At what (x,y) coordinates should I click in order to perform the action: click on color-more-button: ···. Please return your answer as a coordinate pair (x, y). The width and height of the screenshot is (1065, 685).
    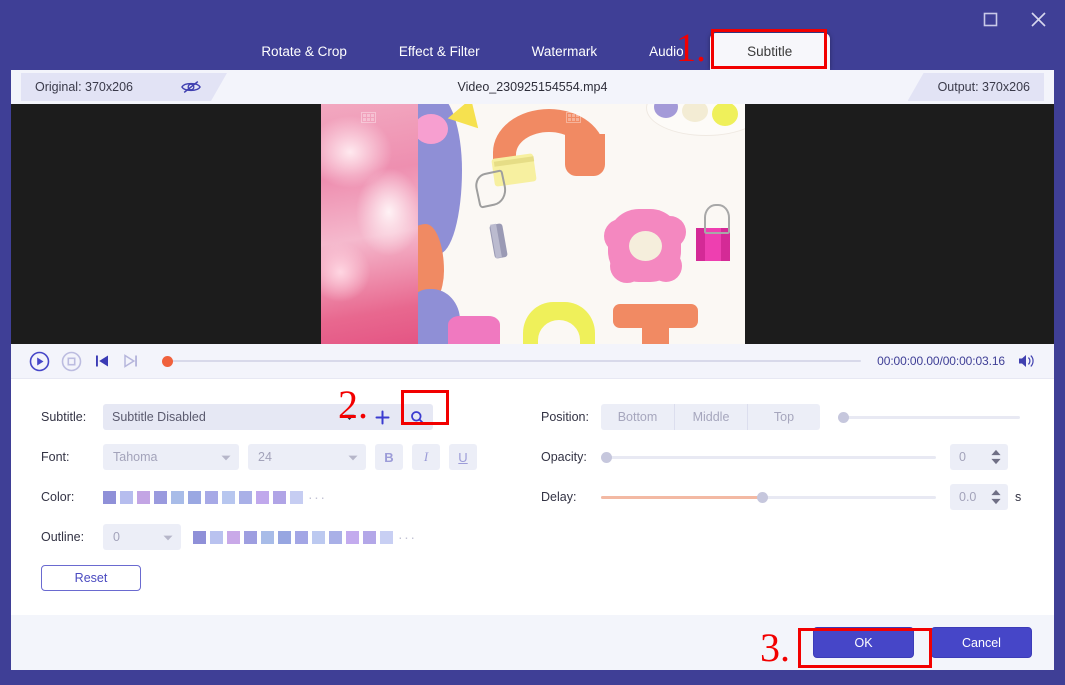
    Looking at the image, I should click on (317, 497).